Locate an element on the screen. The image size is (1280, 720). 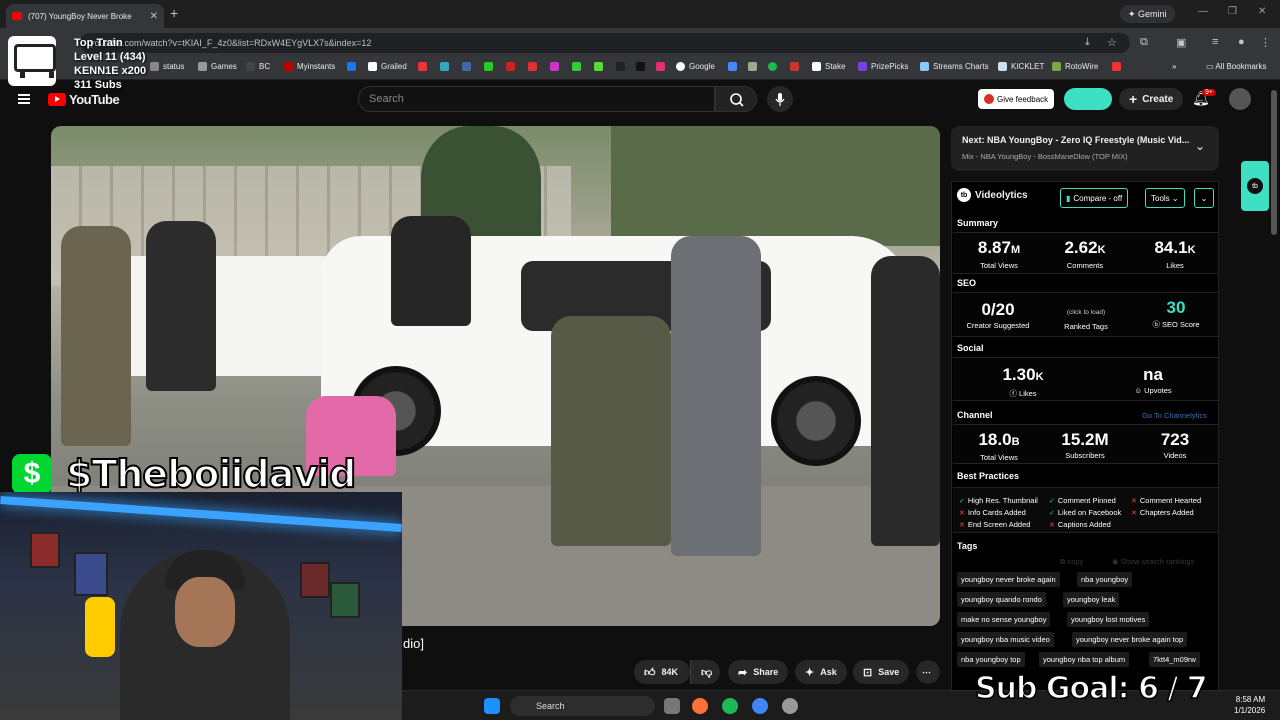
tag-chip: youngboy nba top album is located at coordinates (1084, 659).